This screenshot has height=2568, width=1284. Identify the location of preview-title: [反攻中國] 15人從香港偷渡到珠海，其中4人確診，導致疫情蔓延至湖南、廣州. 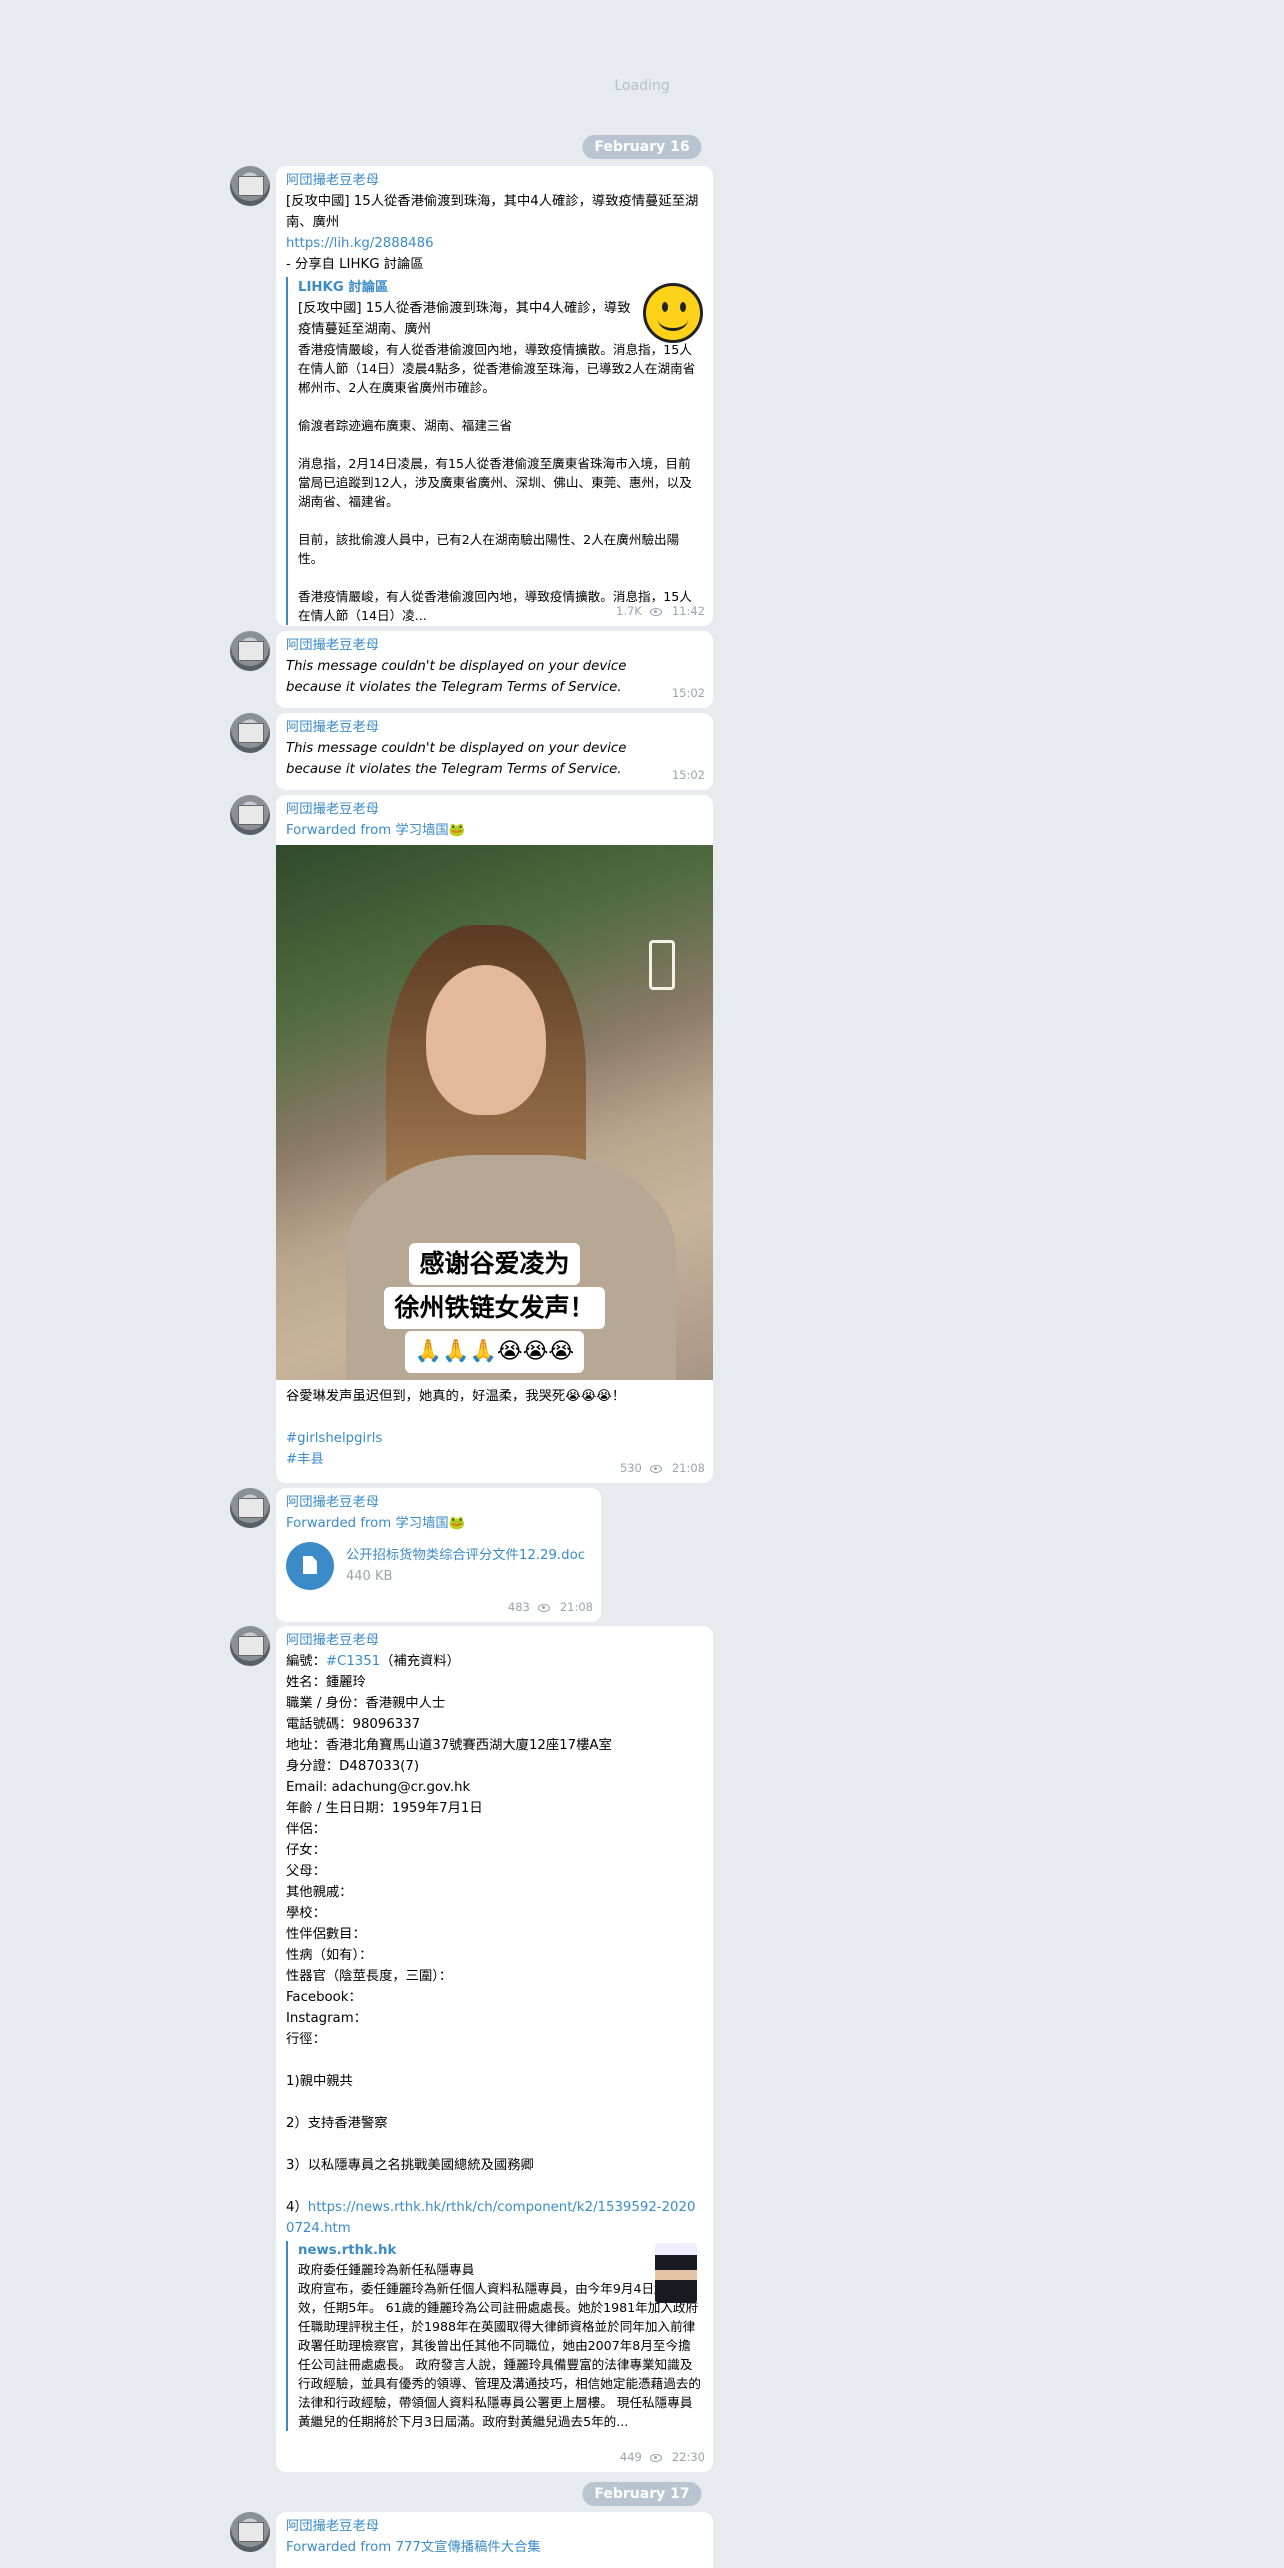
(464, 319).